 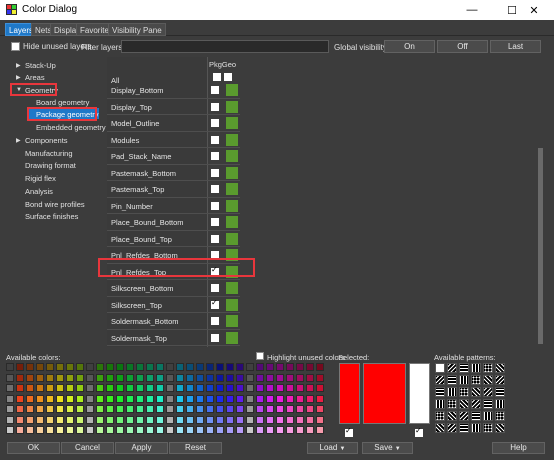 What do you see at coordinates (173, 288) in the screenshot?
I see `layer-row: Silkscreen_Bottom` at bounding box center [173, 288].